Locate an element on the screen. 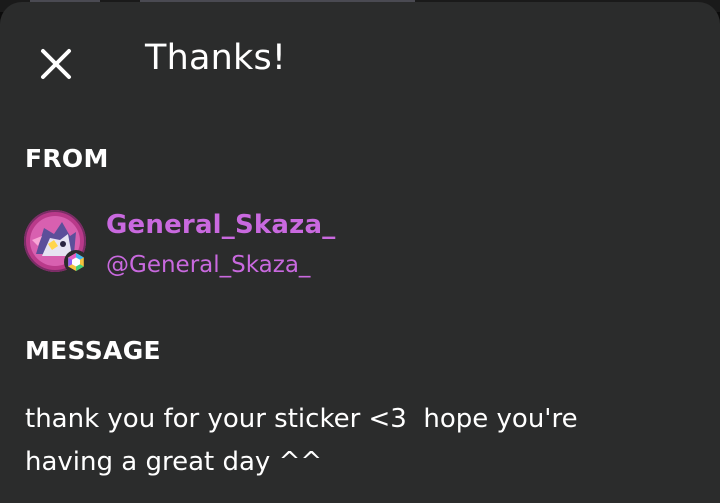 The height and width of the screenshot is (503, 720). from-label: FROM is located at coordinates (67, 158).